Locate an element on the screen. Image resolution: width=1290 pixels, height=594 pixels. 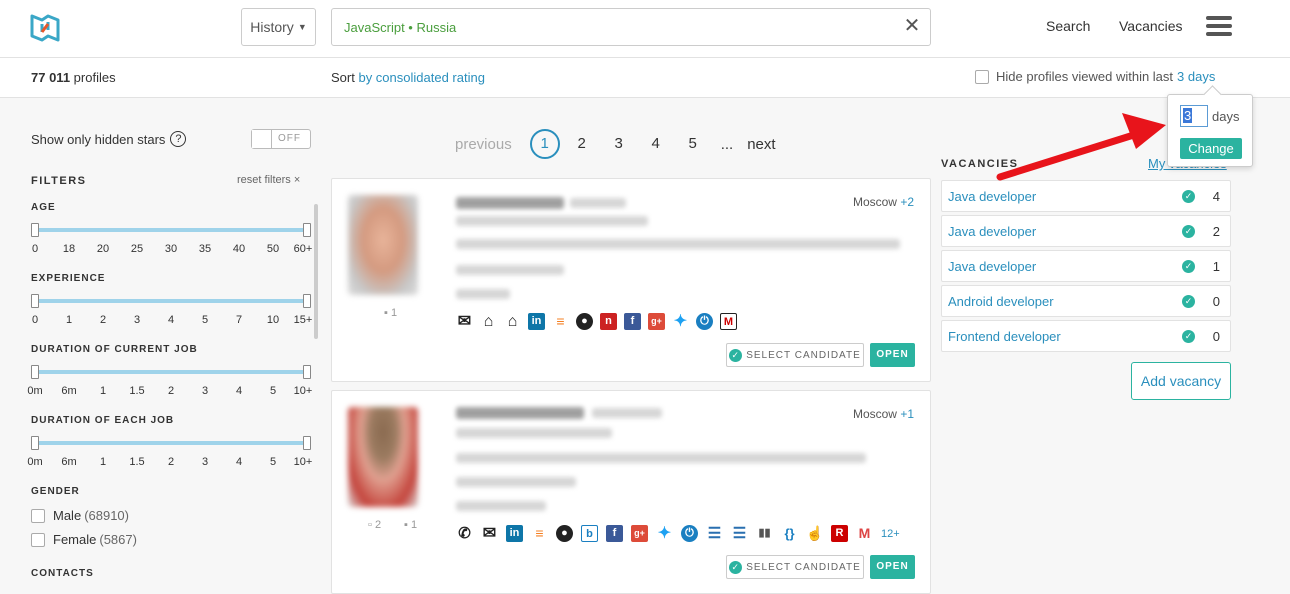
hamburger-menu-icon is located at coordinates (1219, 27).